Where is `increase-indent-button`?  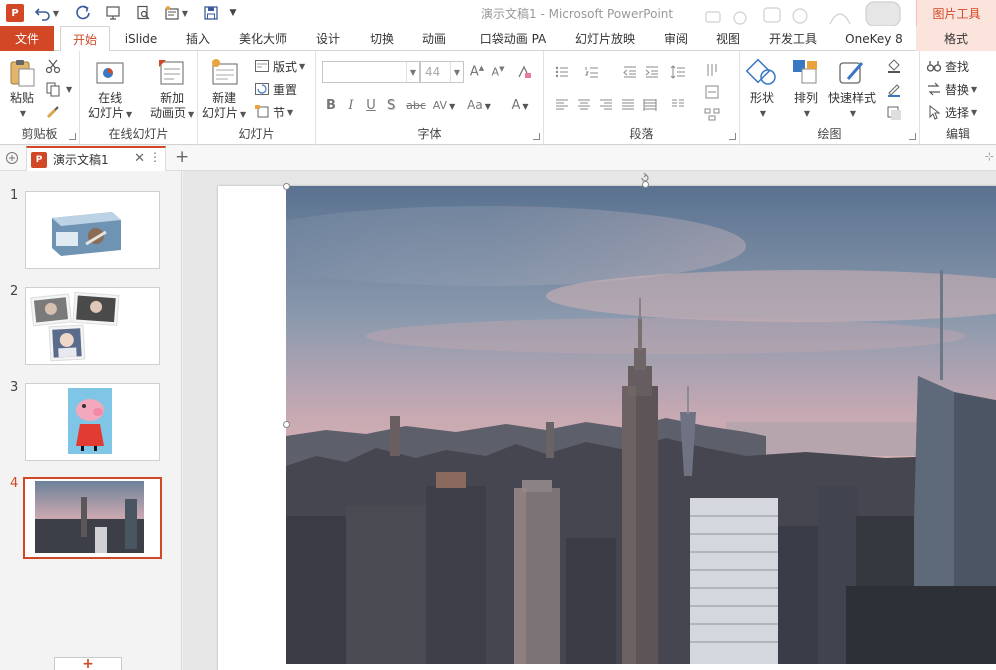
increase-indent-button is located at coordinates (652, 72).